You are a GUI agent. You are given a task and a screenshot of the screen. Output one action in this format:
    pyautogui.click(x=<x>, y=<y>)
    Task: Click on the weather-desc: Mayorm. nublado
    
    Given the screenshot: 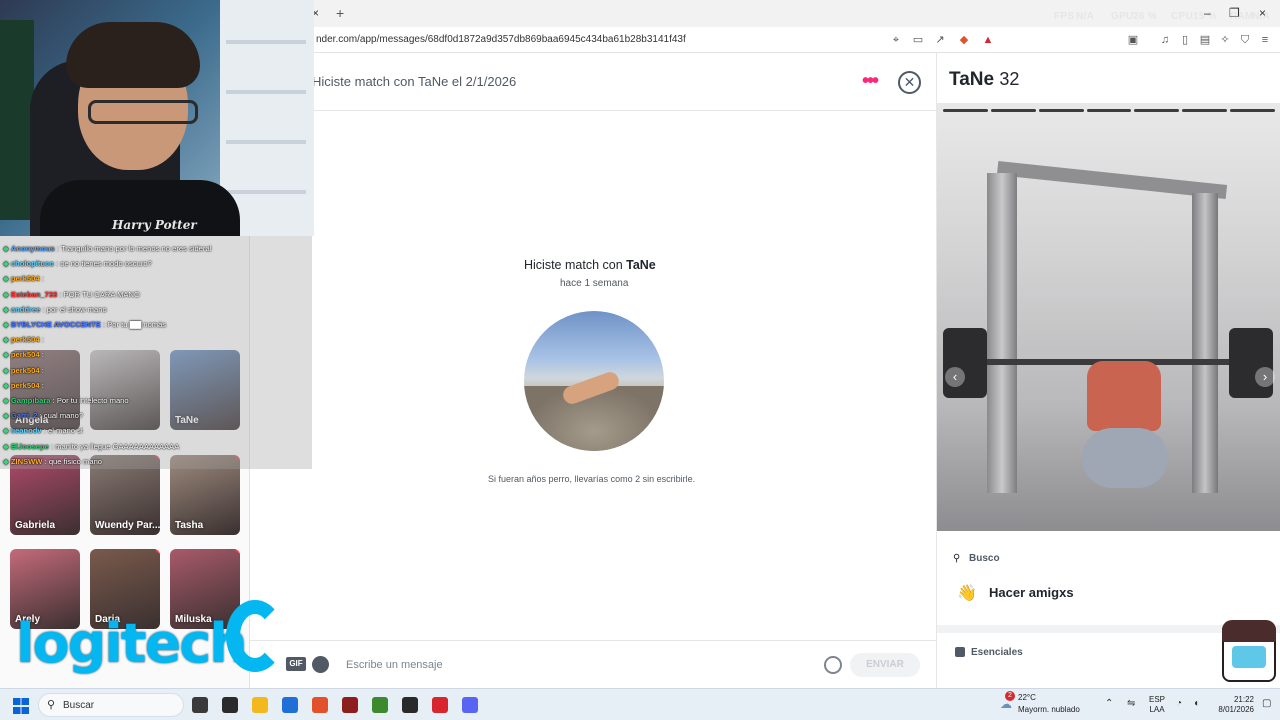 What is the action you would take?
    pyautogui.click(x=1049, y=709)
    